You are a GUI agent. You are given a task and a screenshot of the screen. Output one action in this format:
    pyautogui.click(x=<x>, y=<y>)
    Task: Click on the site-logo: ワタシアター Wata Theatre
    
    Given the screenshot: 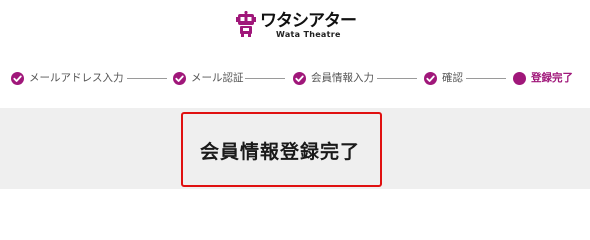 What is the action you would take?
    pyautogui.click(x=296, y=26)
    